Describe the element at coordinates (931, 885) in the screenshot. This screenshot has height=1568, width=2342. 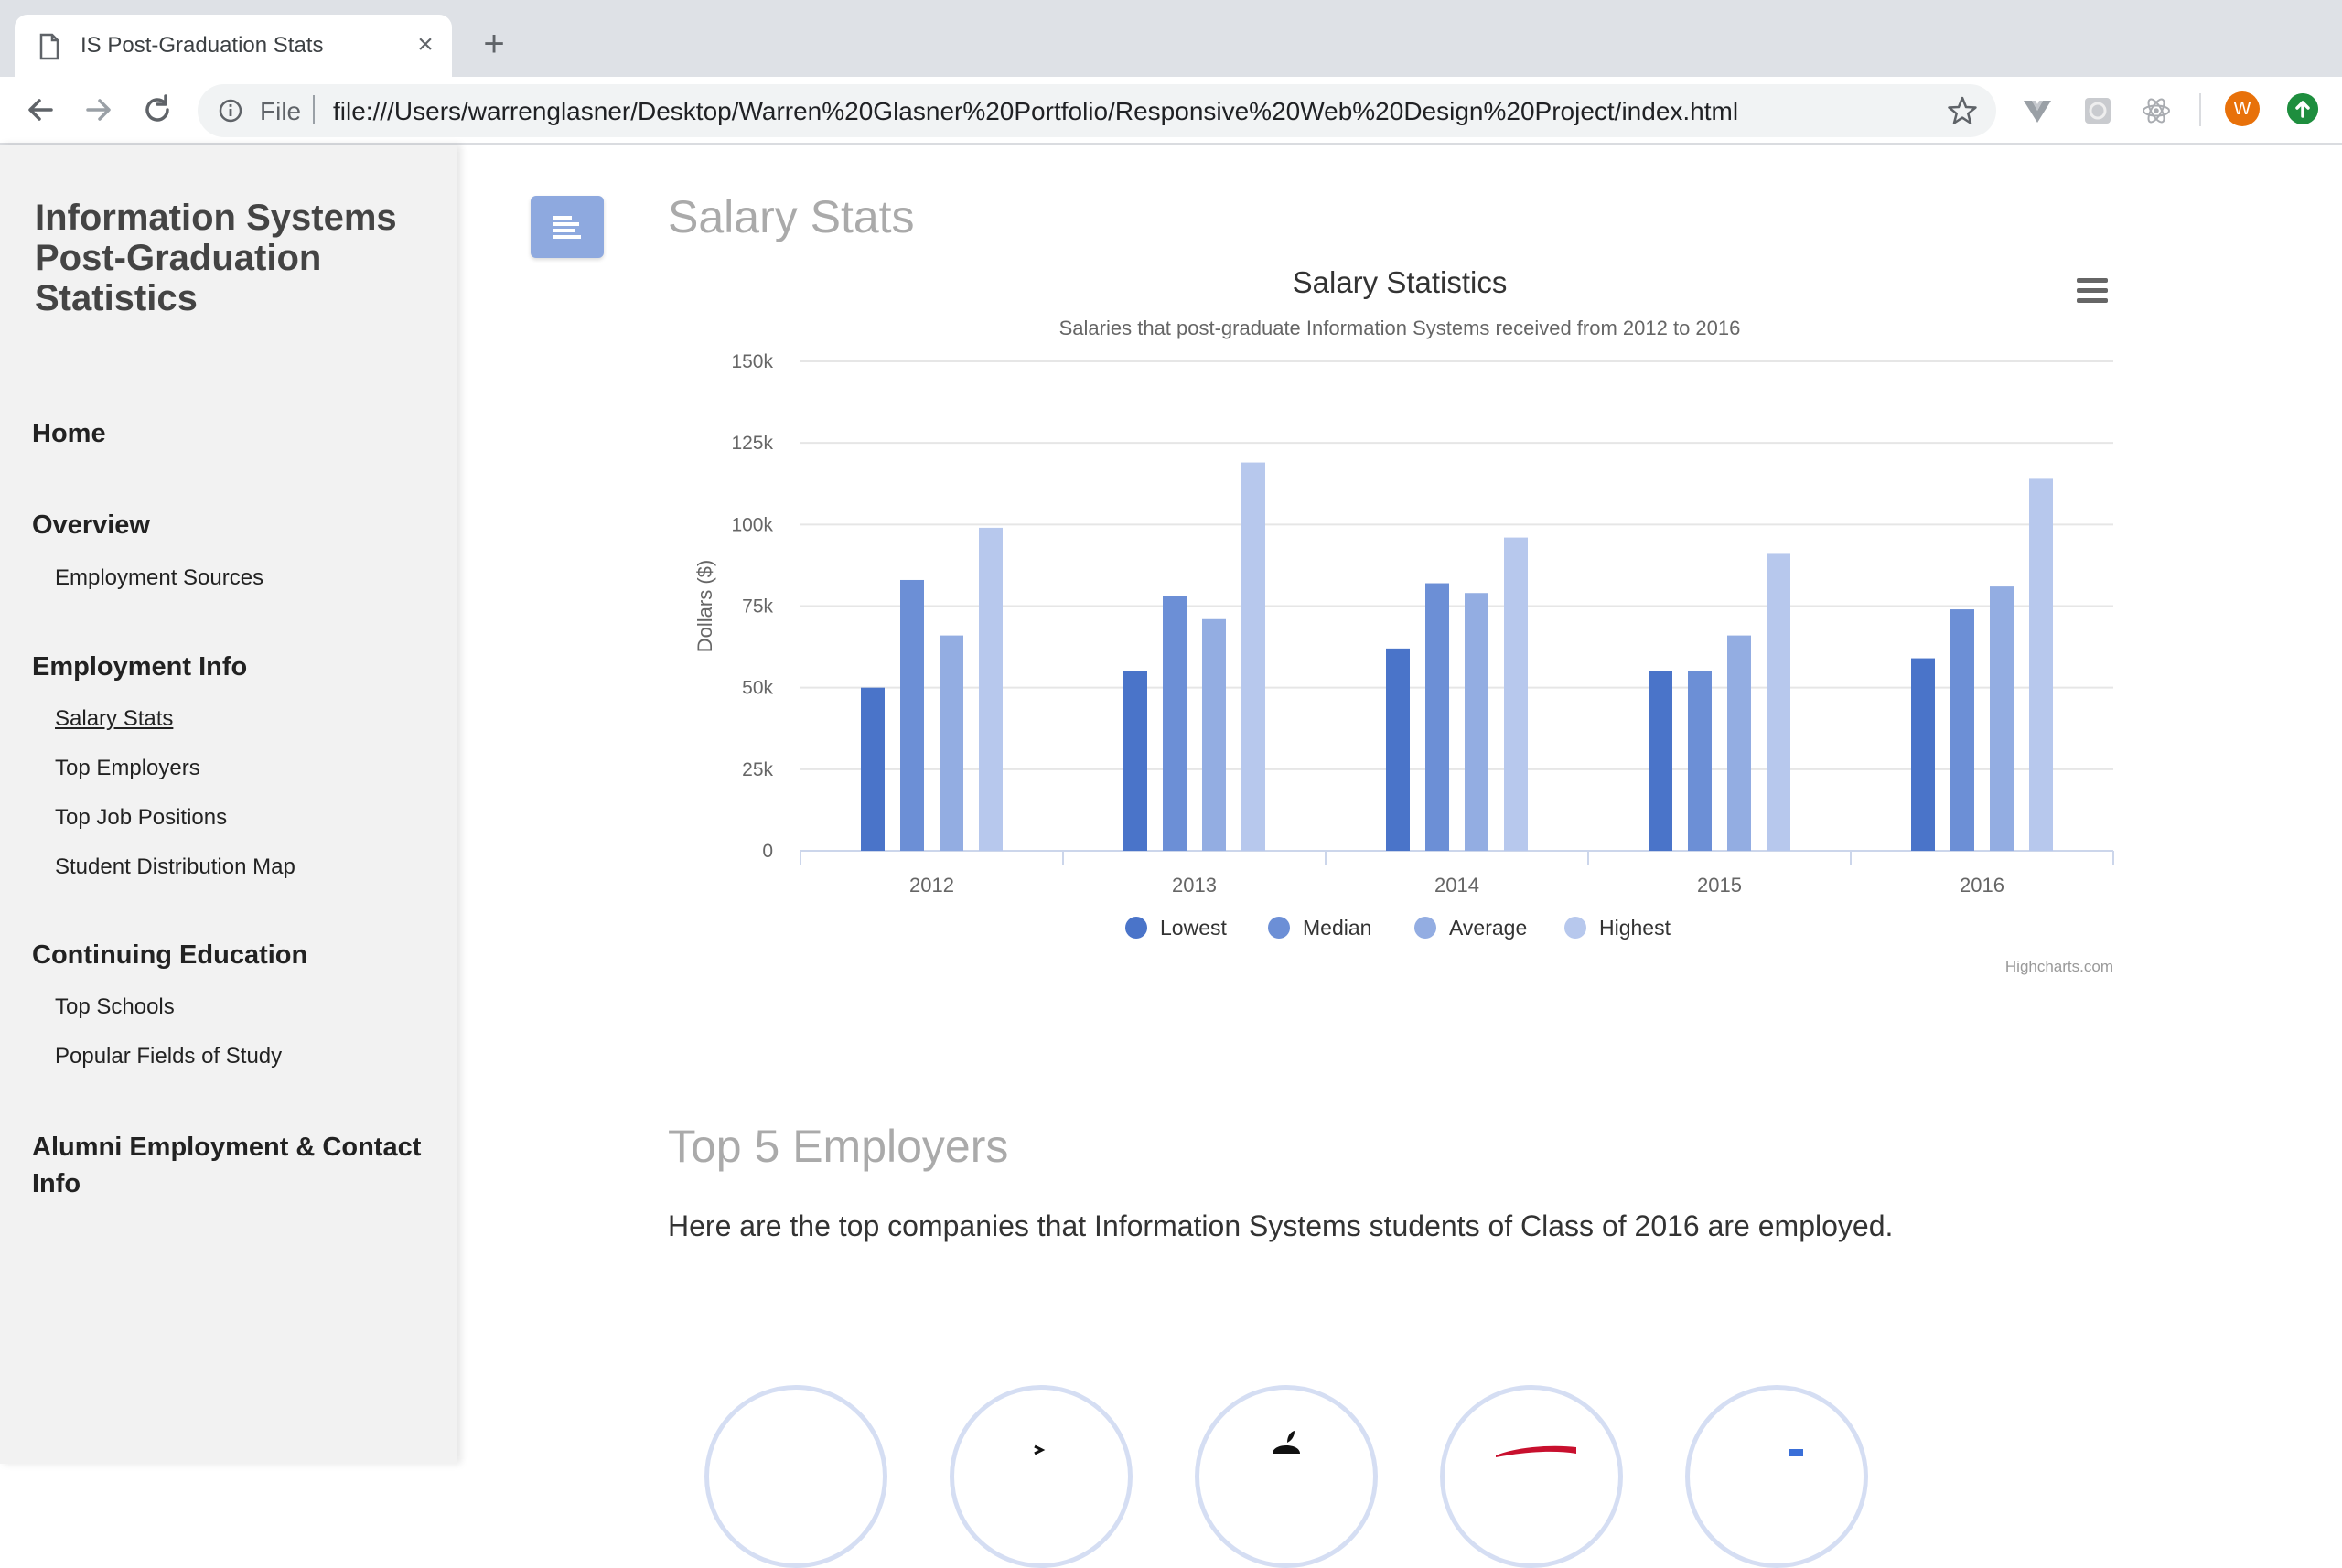
I see `x-tick-label: 2012` at that location.